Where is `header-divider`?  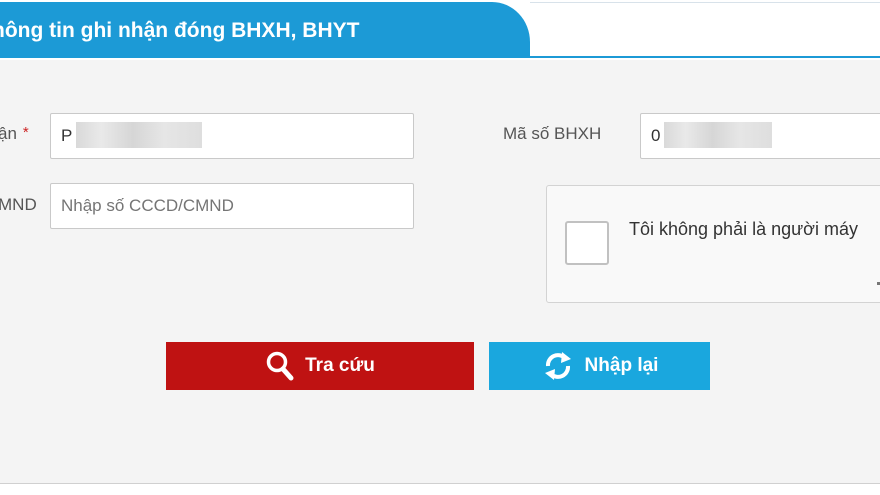
header-divider is located at coordinates (705, 2).